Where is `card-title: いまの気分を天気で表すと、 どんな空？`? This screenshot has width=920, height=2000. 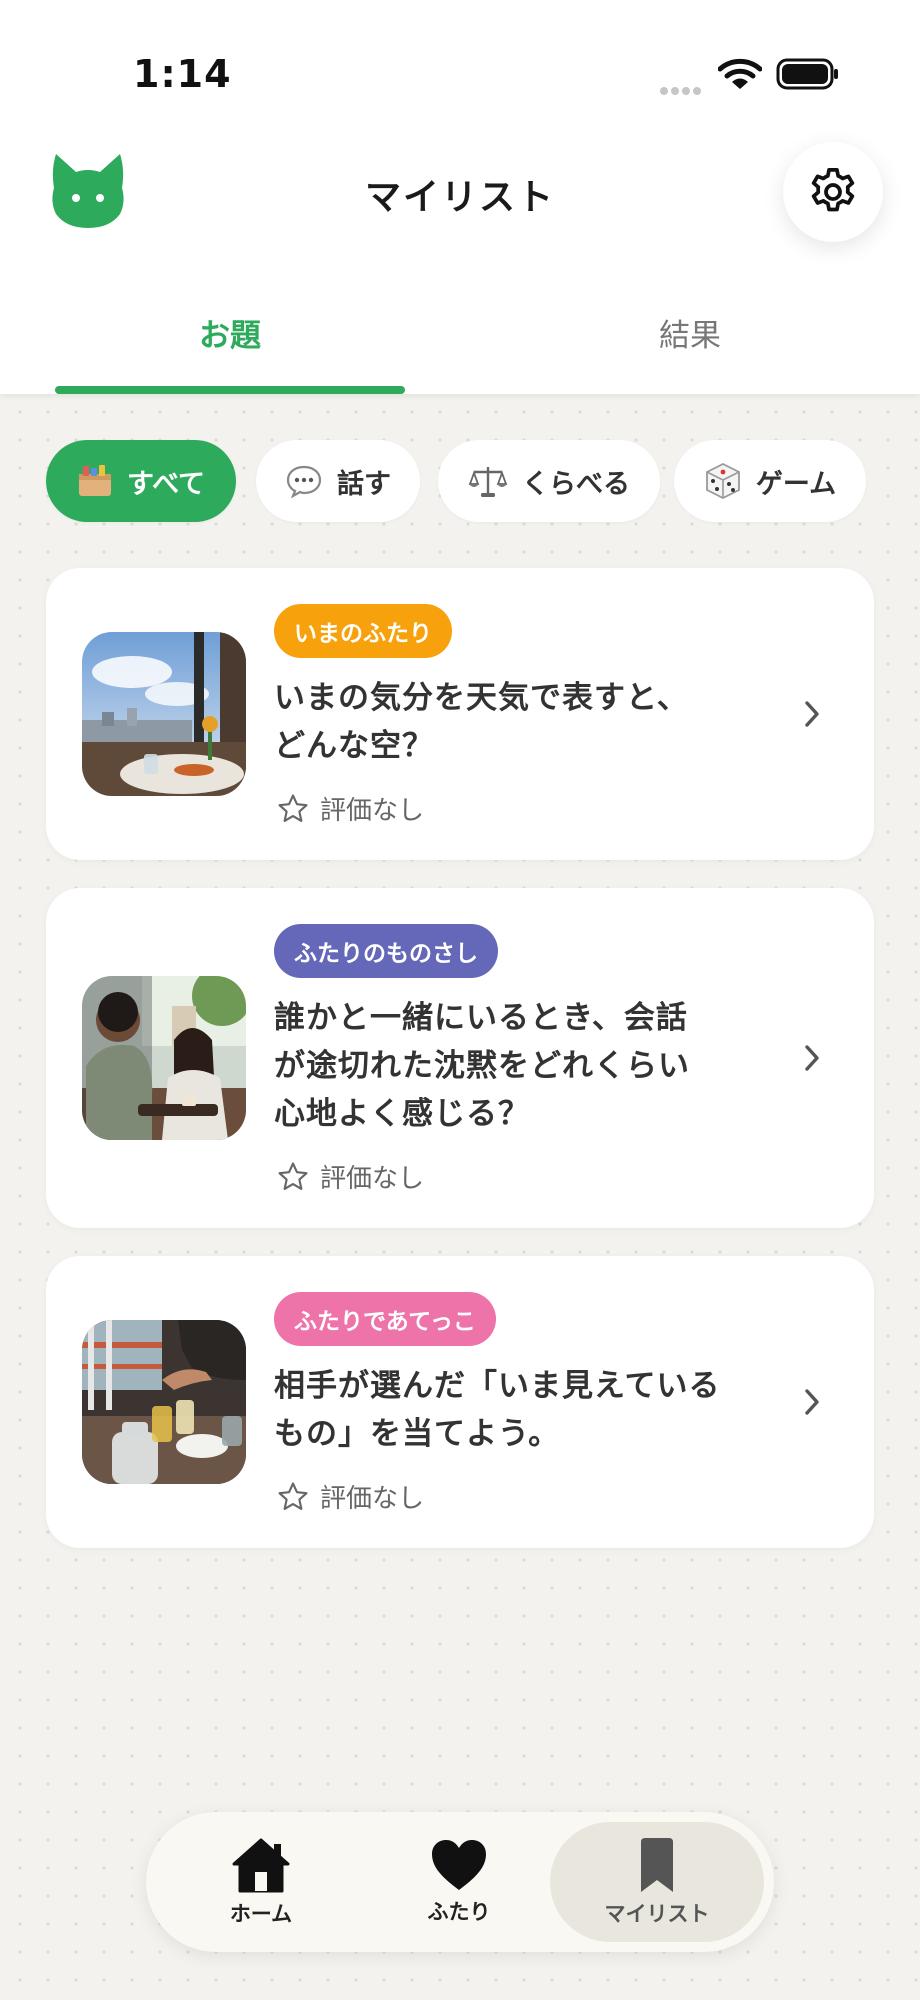
card-title: いまの気分を天気で表すと、 どんな空？ is located at coordinates (481, 722).